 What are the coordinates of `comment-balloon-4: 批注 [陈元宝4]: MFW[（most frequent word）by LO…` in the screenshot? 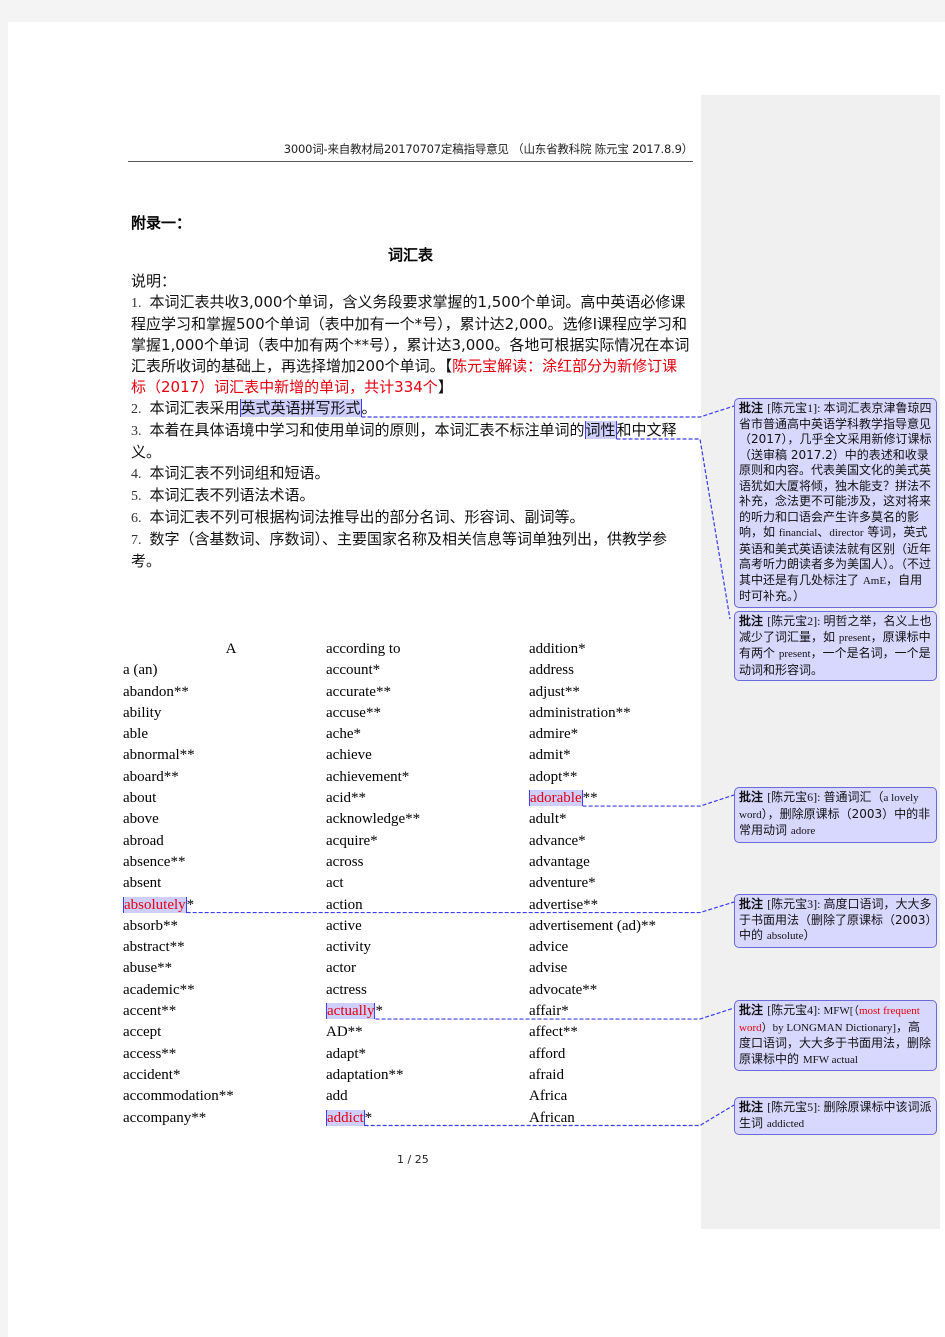 It's located at (835, 1035).